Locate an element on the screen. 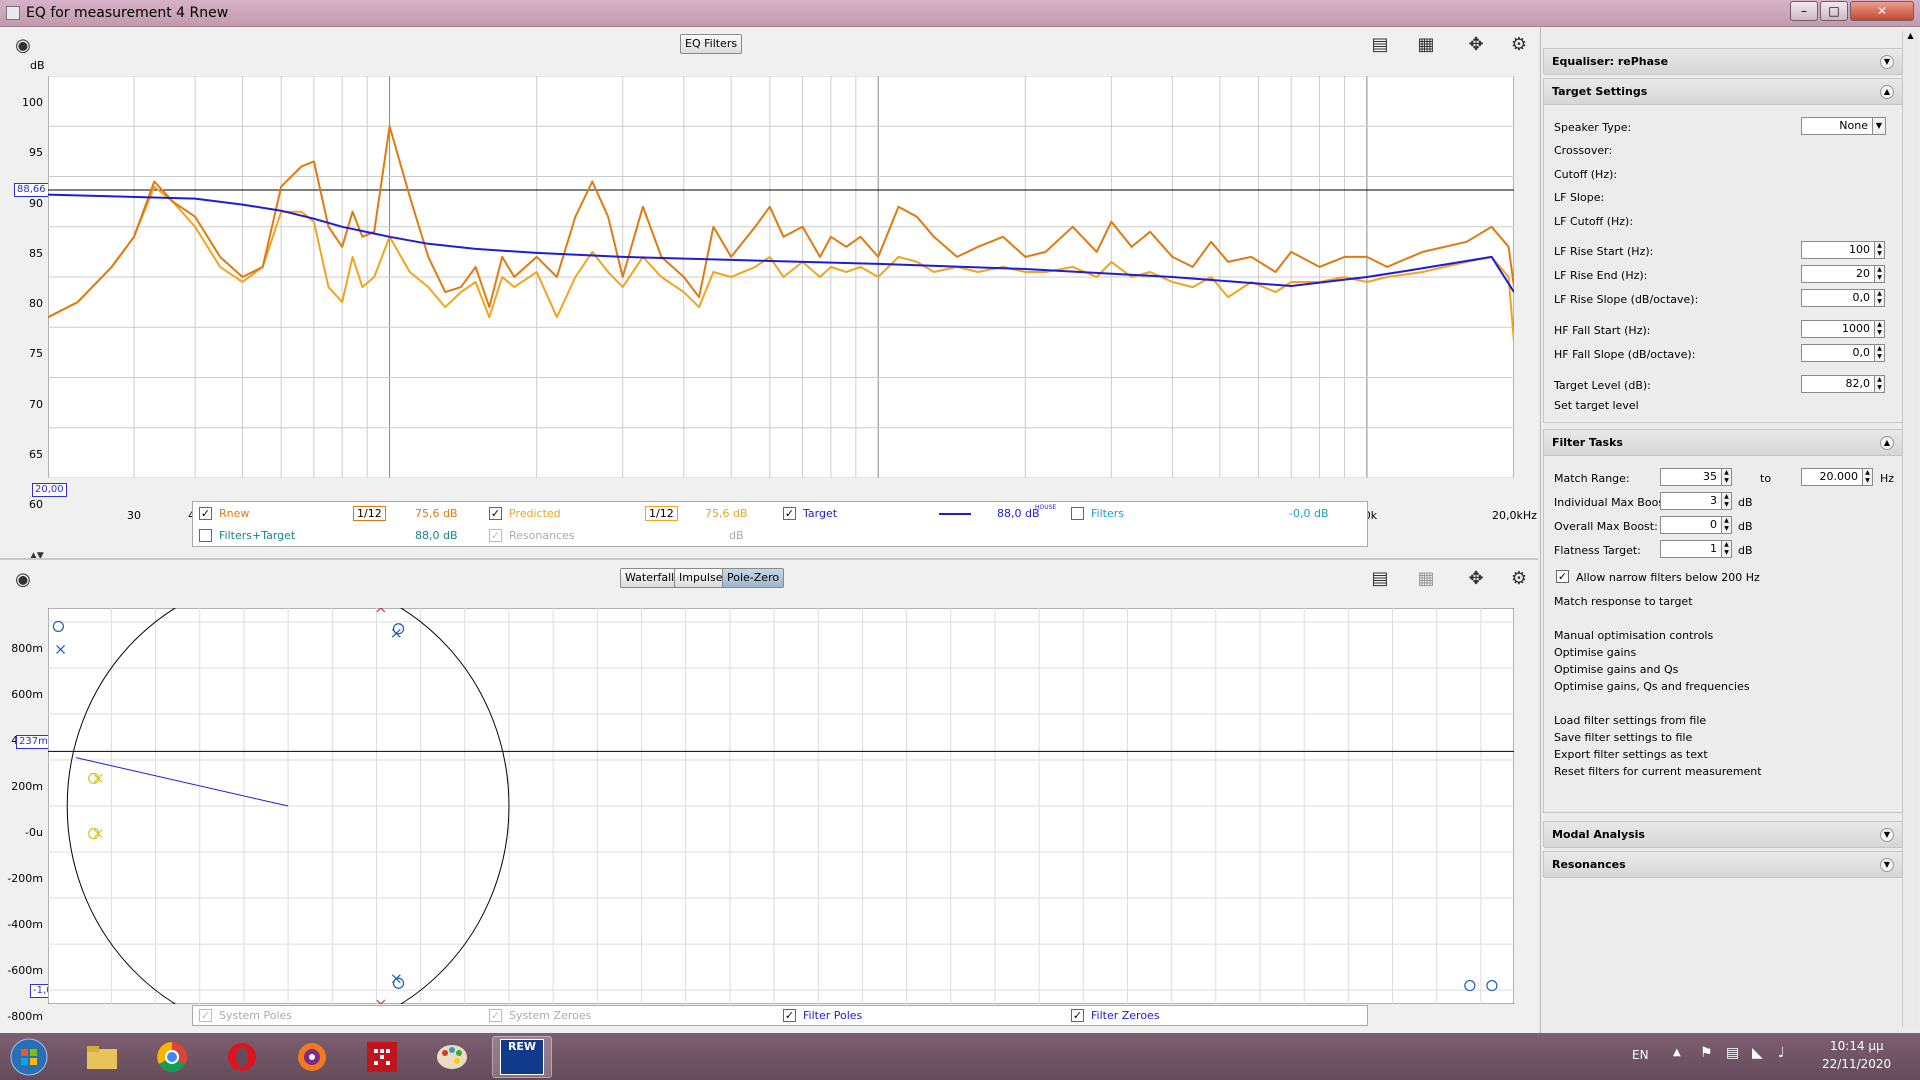 This screenshot has height=1080, width=1920. flatness-target-spinner: ▲ ▼ is located at coordinates (1726, 549).